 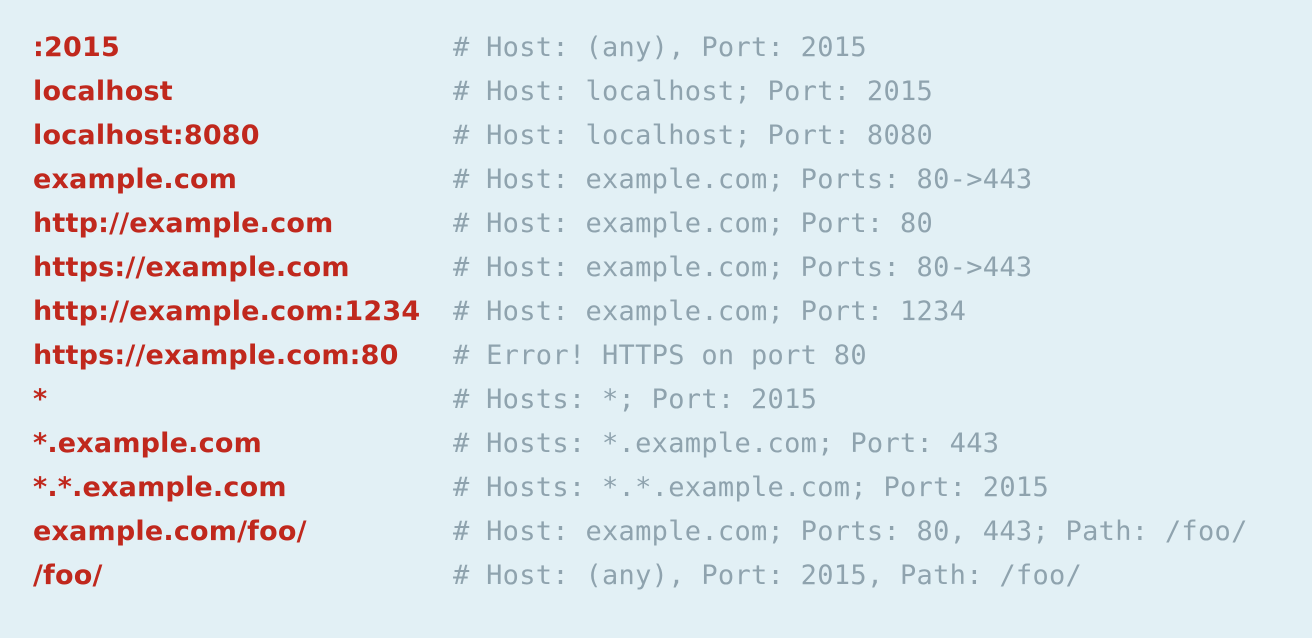 I want to click on line-comment: # Hosts: *.example.com; Port: 443, so click(x=726, y=443).